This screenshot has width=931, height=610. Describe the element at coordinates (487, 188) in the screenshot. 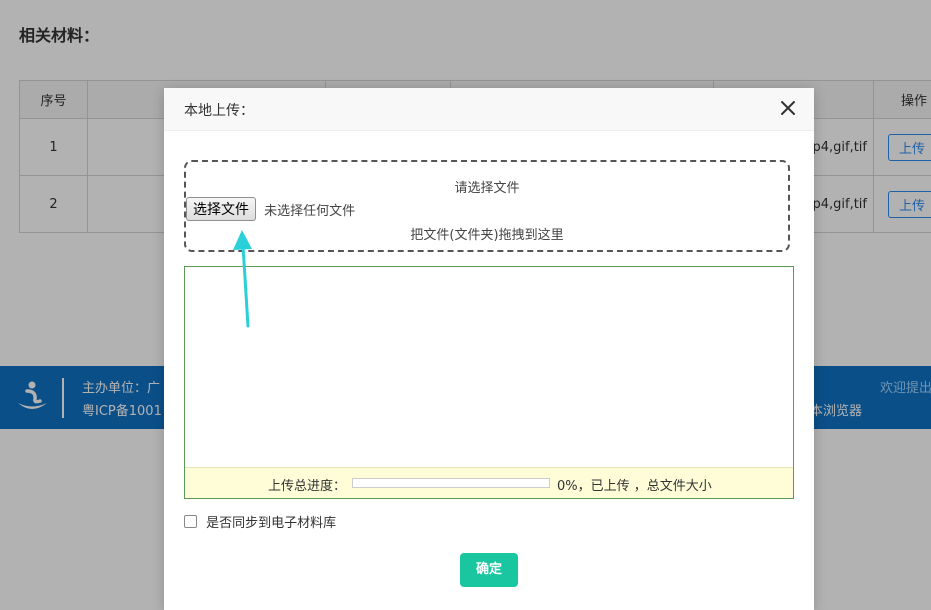

I see `drop-zone-prompt: 请选择文件` at that location.